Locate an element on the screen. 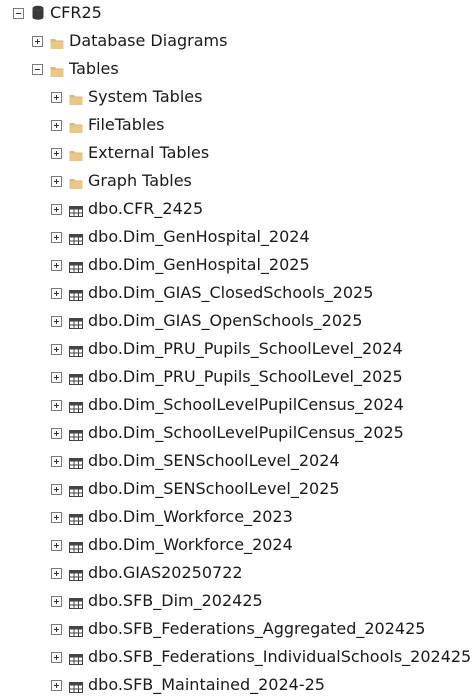 The width and height of the screenshot is (474, 700). tree-node-table: dbo.SFB_Federations_Aggregated_202425 is located at coordinates (237, 630).